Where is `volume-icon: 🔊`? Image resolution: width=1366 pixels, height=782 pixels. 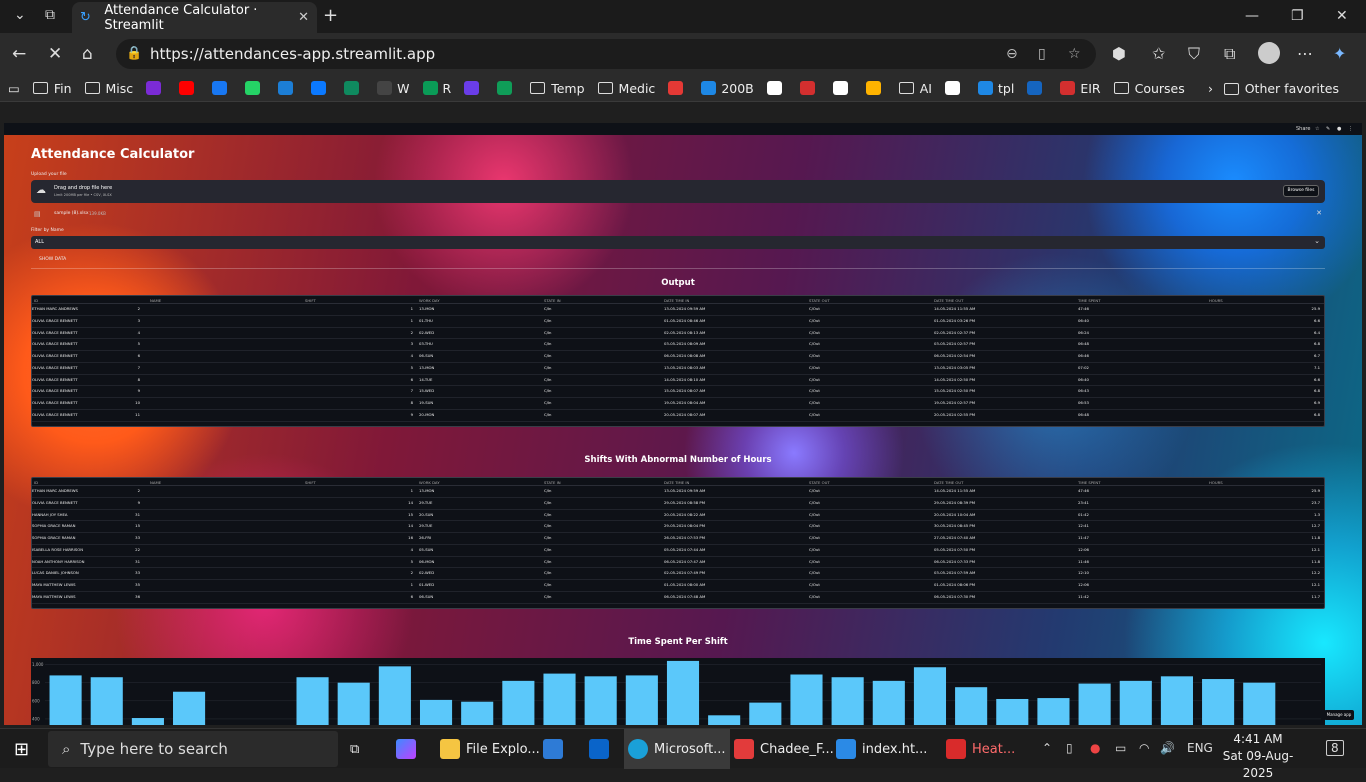 volume-icon: 🔊 is located at coordinates (1167, 748).